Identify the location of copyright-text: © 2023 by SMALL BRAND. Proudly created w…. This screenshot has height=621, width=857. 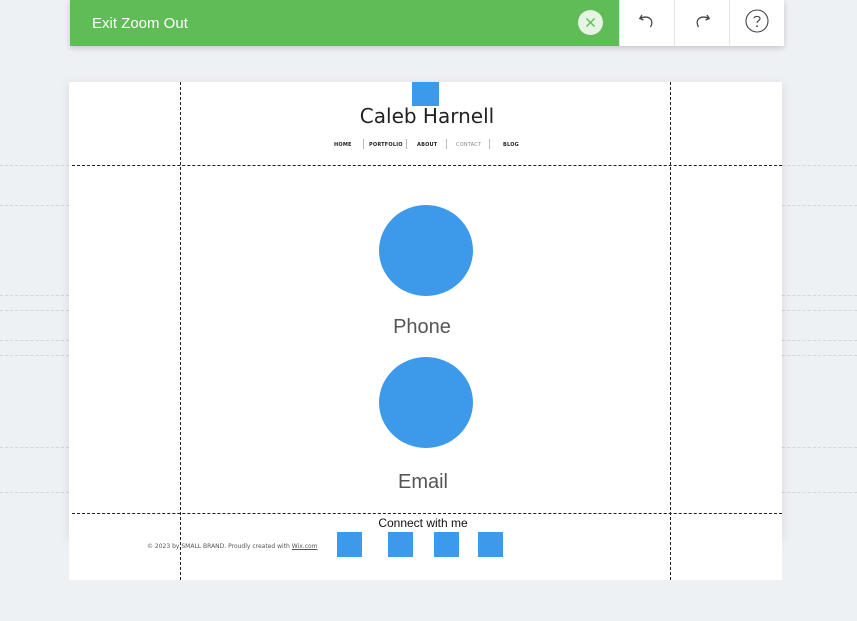
(232, 546).